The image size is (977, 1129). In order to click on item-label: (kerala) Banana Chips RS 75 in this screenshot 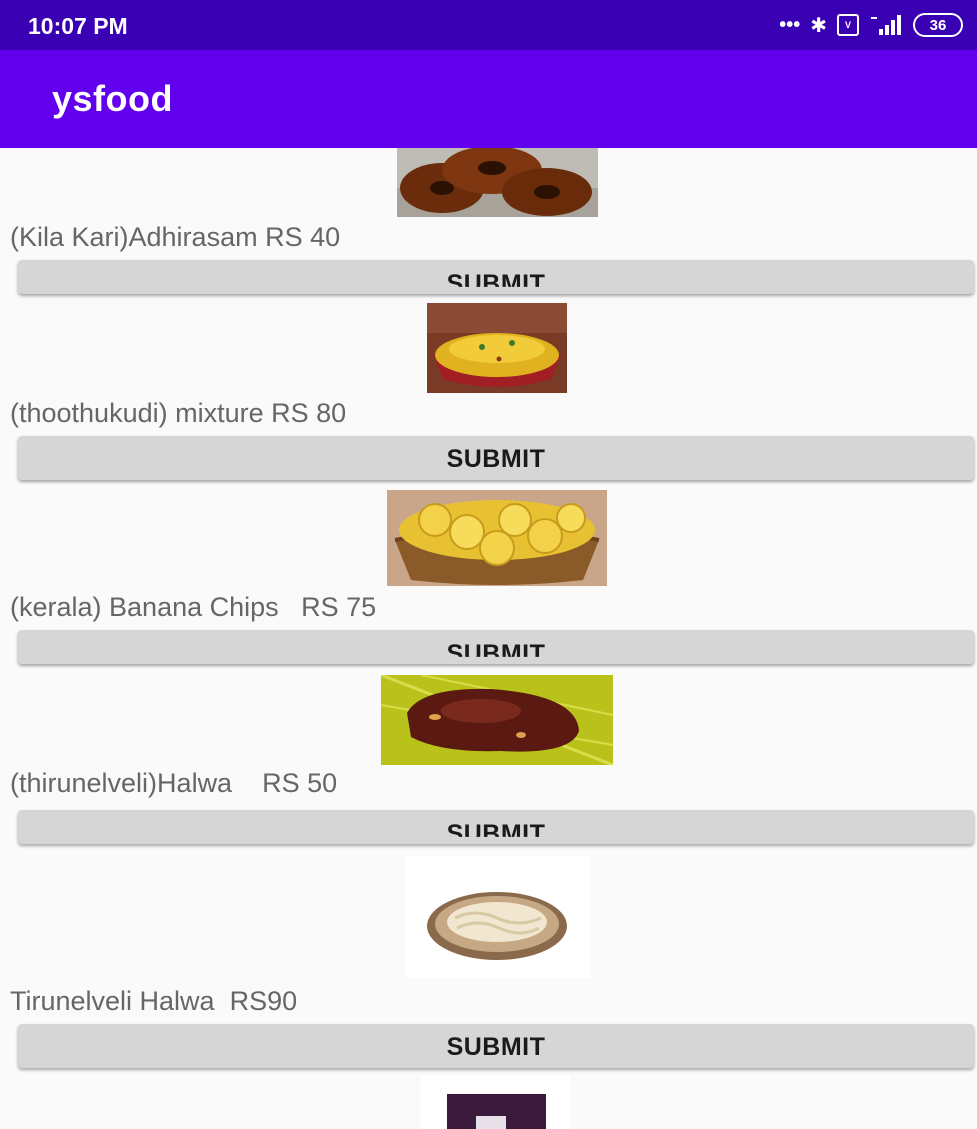, I will do `click(193, 607)`.